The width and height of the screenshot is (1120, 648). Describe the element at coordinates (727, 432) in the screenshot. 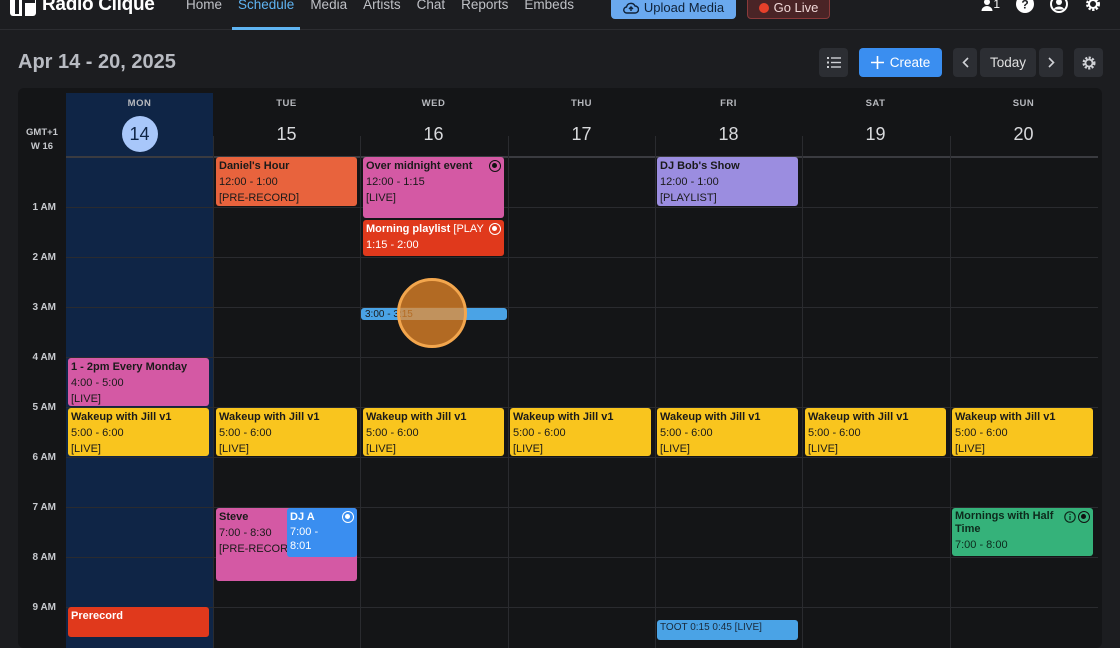

I see `event-wakeup-fri: Wakeup with Jill v1 5:00 - 6:00 [LIVE]` at that location.